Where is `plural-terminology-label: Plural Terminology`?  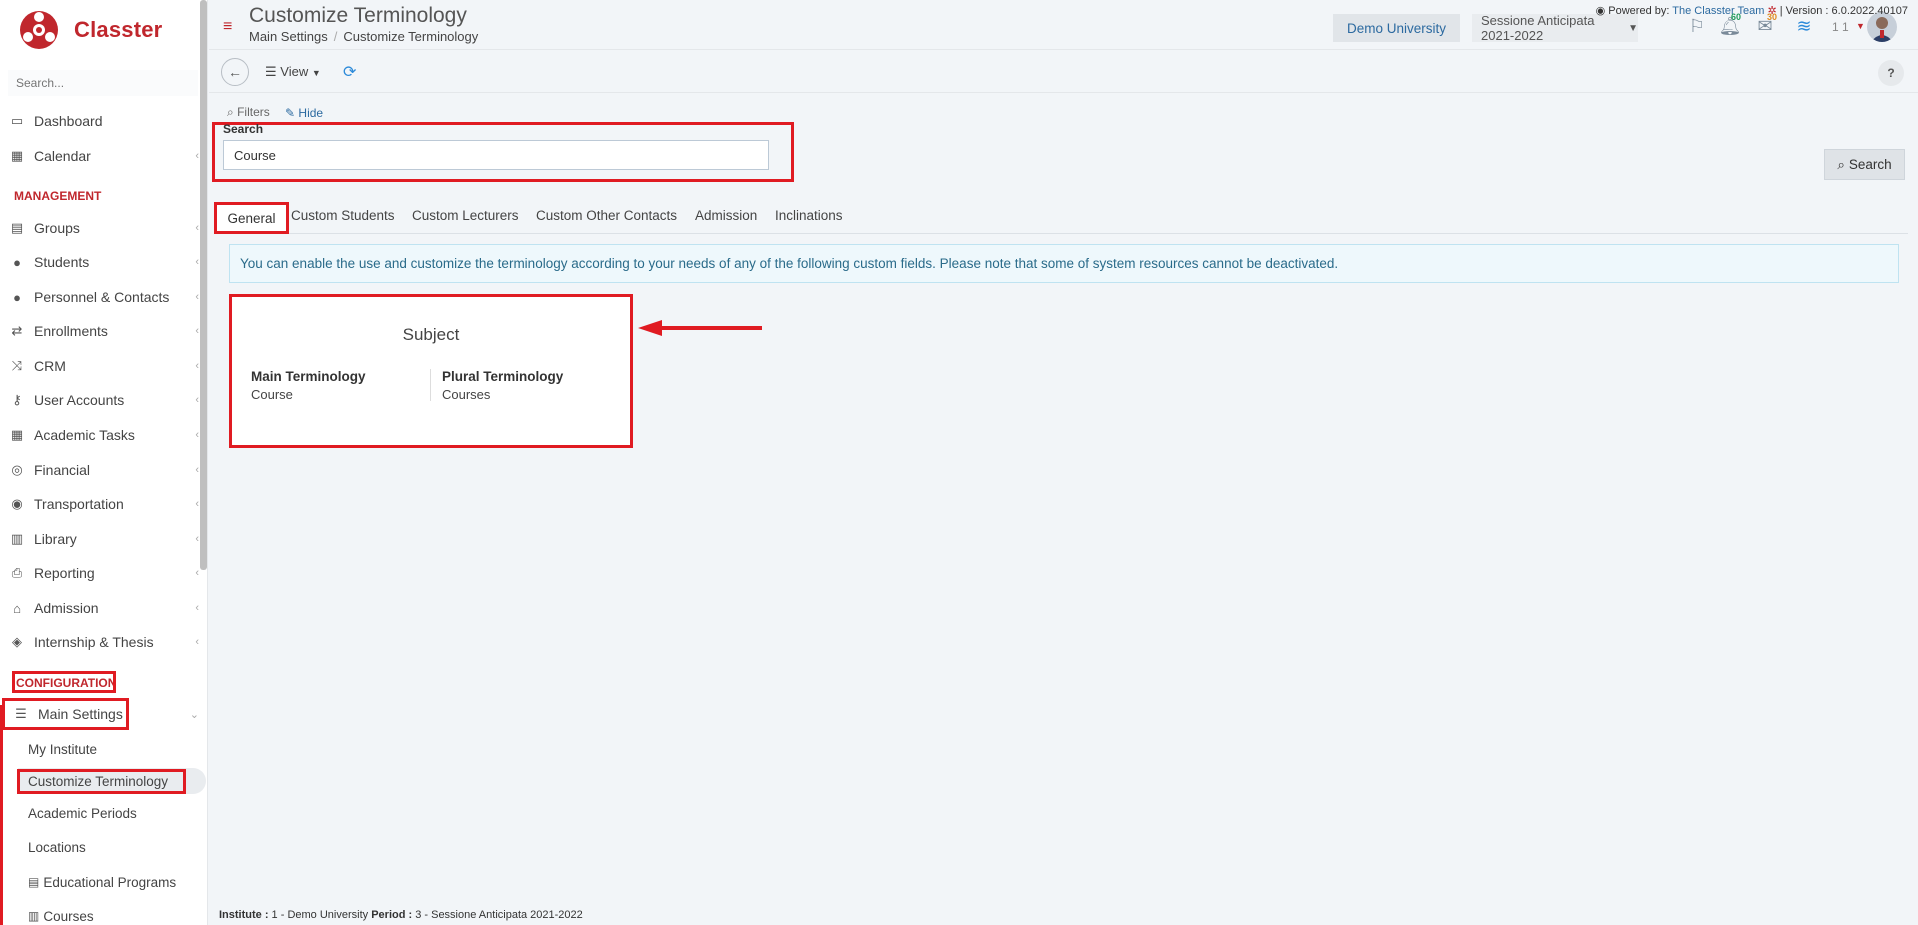 plural-terminology-label: Plural Terminology is located at coordinates (503, 376).